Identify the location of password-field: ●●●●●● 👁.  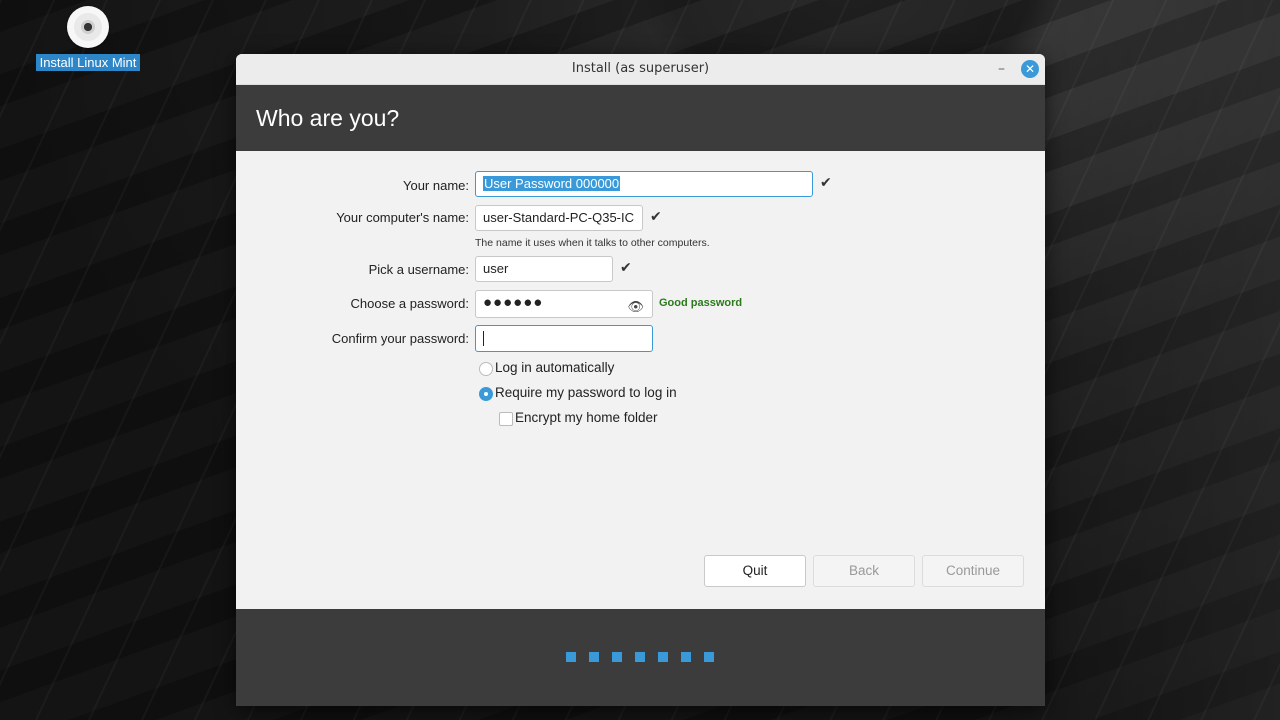
(564, 304).